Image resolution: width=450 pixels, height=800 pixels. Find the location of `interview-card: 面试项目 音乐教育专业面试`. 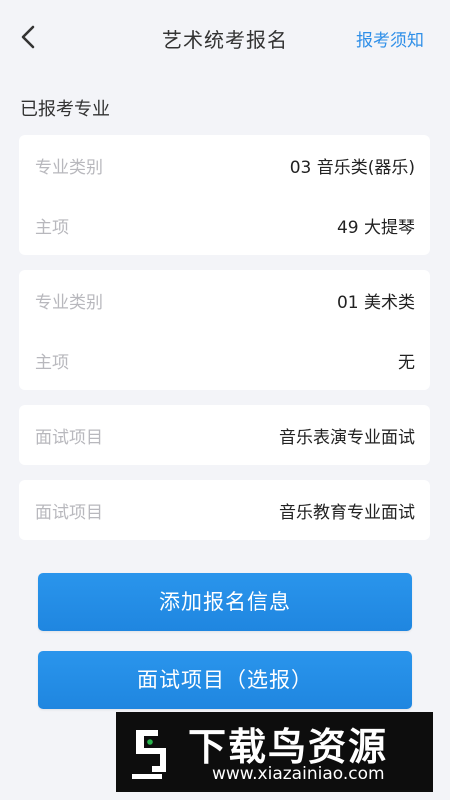

interview-card: 面试项目 音乐教育专业面试 is located at coordinates (224, 510).